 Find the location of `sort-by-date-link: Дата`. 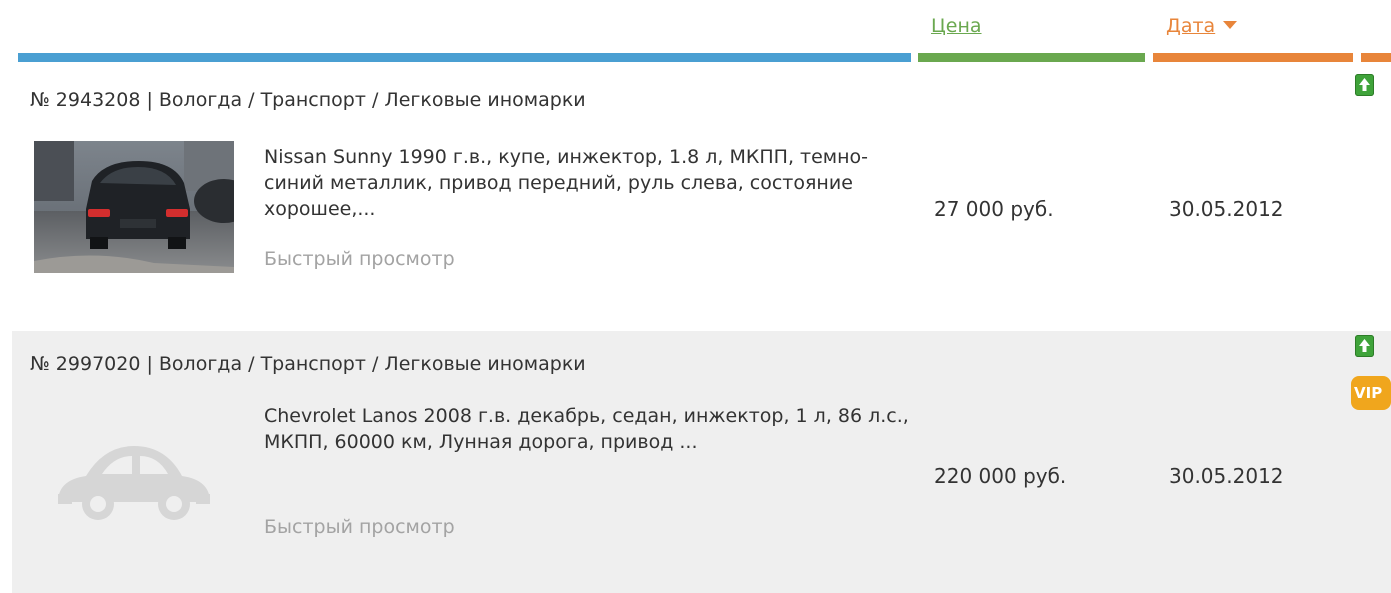

sort-by-date-link: Дата is located at coordinates (1202, 26).